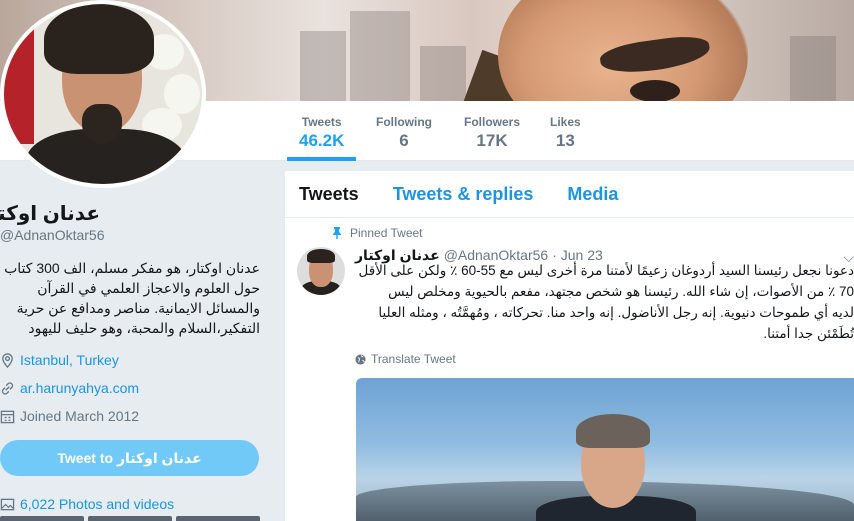 This screenshot has height=521, width=854. I want to click on photo-hair, so click(613, 431).